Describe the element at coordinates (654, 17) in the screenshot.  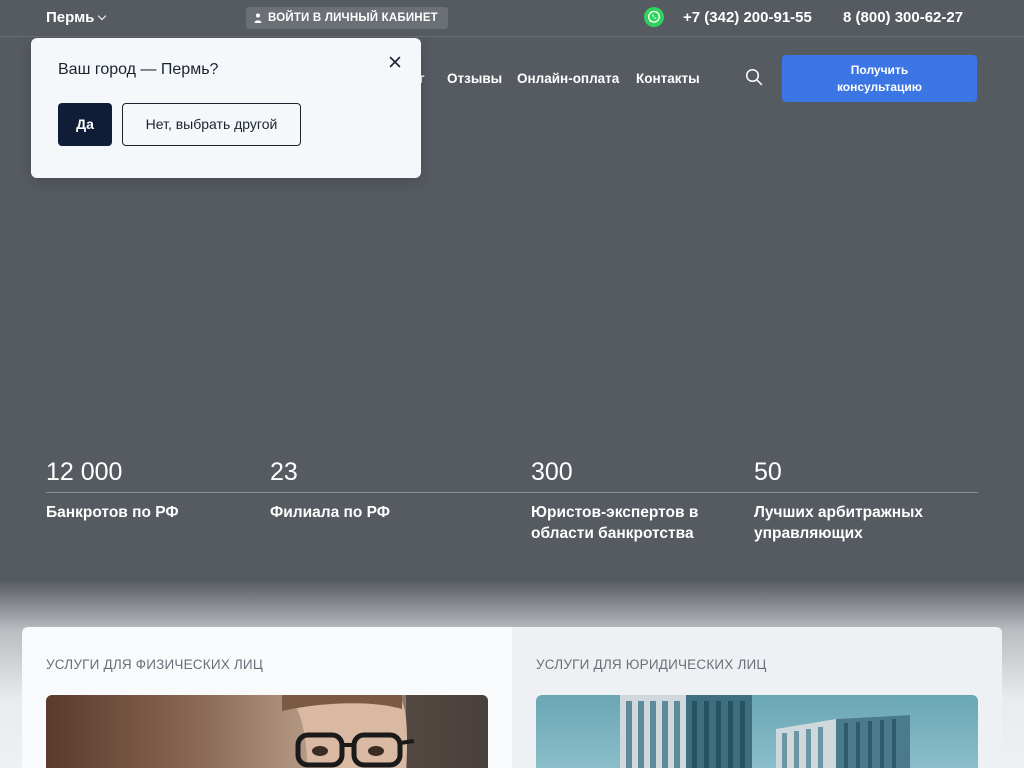
I see `whatsapp-icon` at that location.